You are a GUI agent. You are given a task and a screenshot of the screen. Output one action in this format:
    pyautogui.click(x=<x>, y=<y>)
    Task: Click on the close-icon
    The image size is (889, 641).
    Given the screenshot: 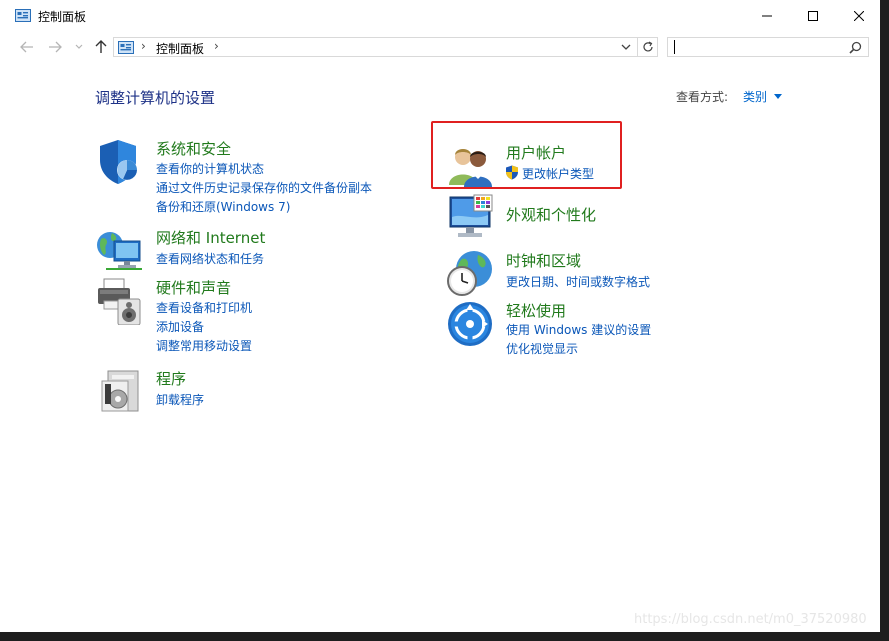 What is the action you would take?
    pyautogui.click(x=859, y=15)
    